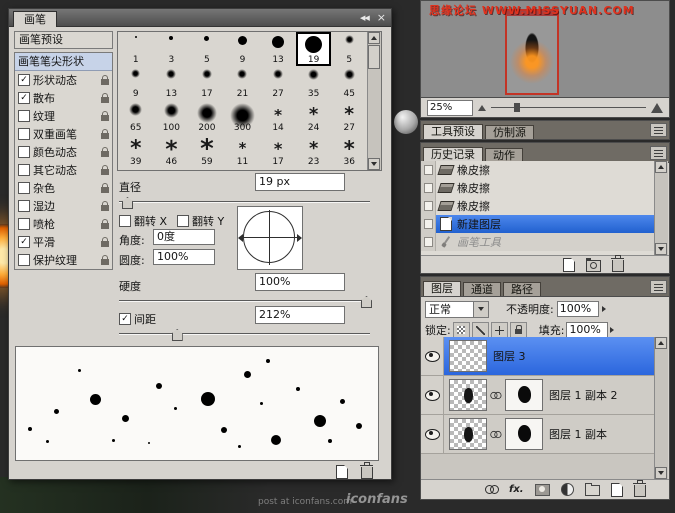 The width and height of the screenshot is (675, 513). Describe the element at coordinates (468, 434) in the screenshot. I see `layer-thumbnail` at that location.